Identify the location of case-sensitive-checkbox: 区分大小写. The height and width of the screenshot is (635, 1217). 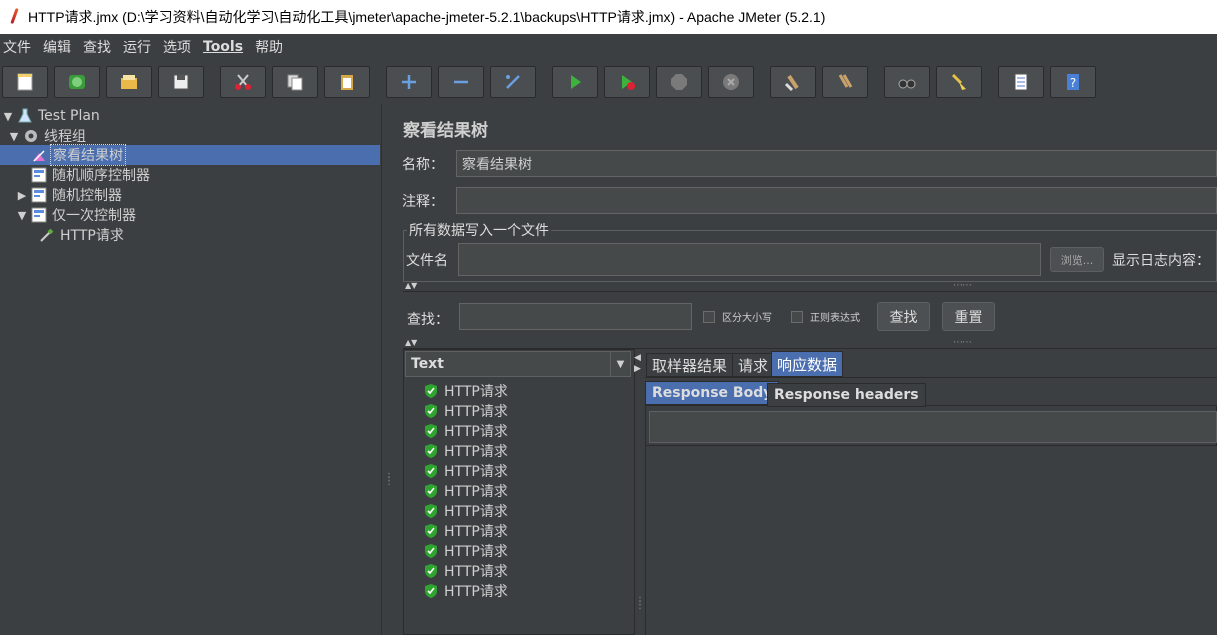
(737, 316).